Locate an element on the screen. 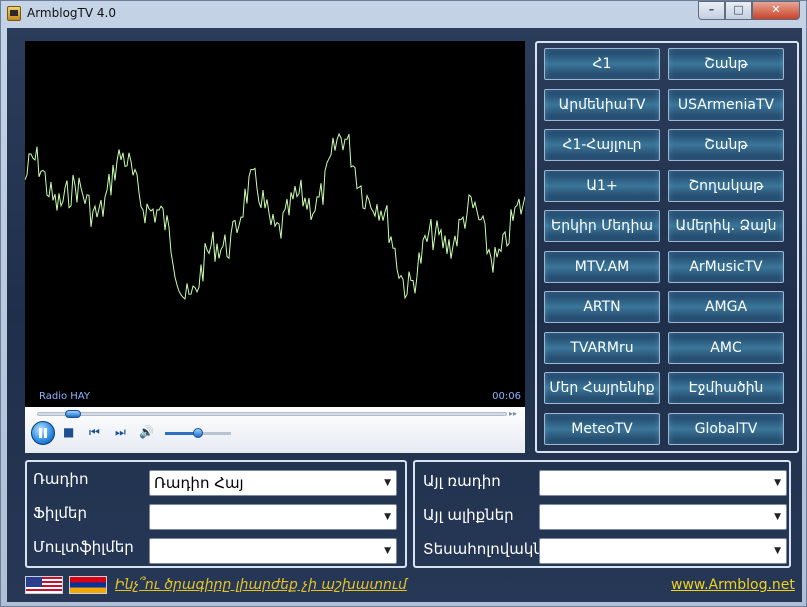  radio-dropdown: Ռադիո Հայ ▼ is located at coordinates (273, 483).